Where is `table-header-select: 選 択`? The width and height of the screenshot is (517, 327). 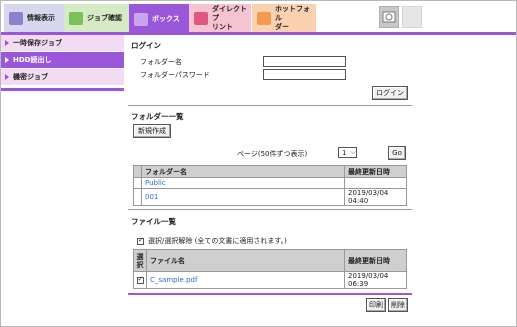
table-header-select: 選 択 is located at coordinates (140, 260).